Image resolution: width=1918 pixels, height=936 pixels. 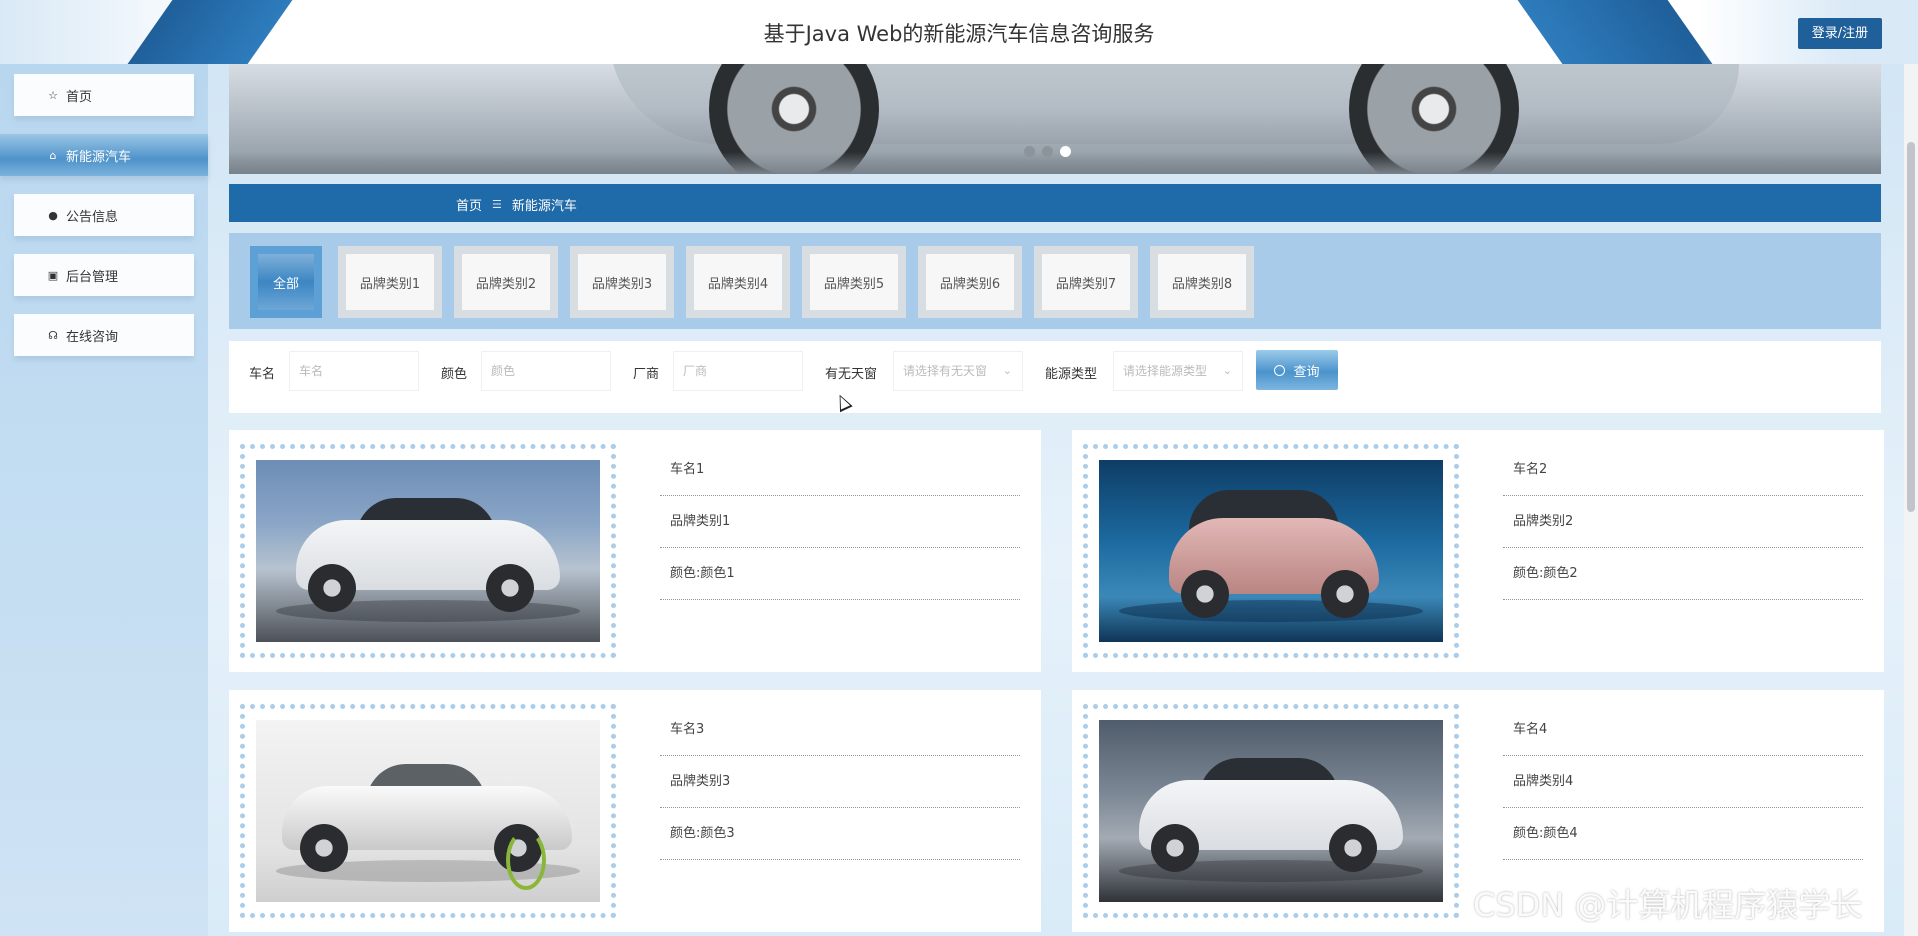 I want to click on sidebar-item-label: 在线咨询, so click(x=92, y=337).